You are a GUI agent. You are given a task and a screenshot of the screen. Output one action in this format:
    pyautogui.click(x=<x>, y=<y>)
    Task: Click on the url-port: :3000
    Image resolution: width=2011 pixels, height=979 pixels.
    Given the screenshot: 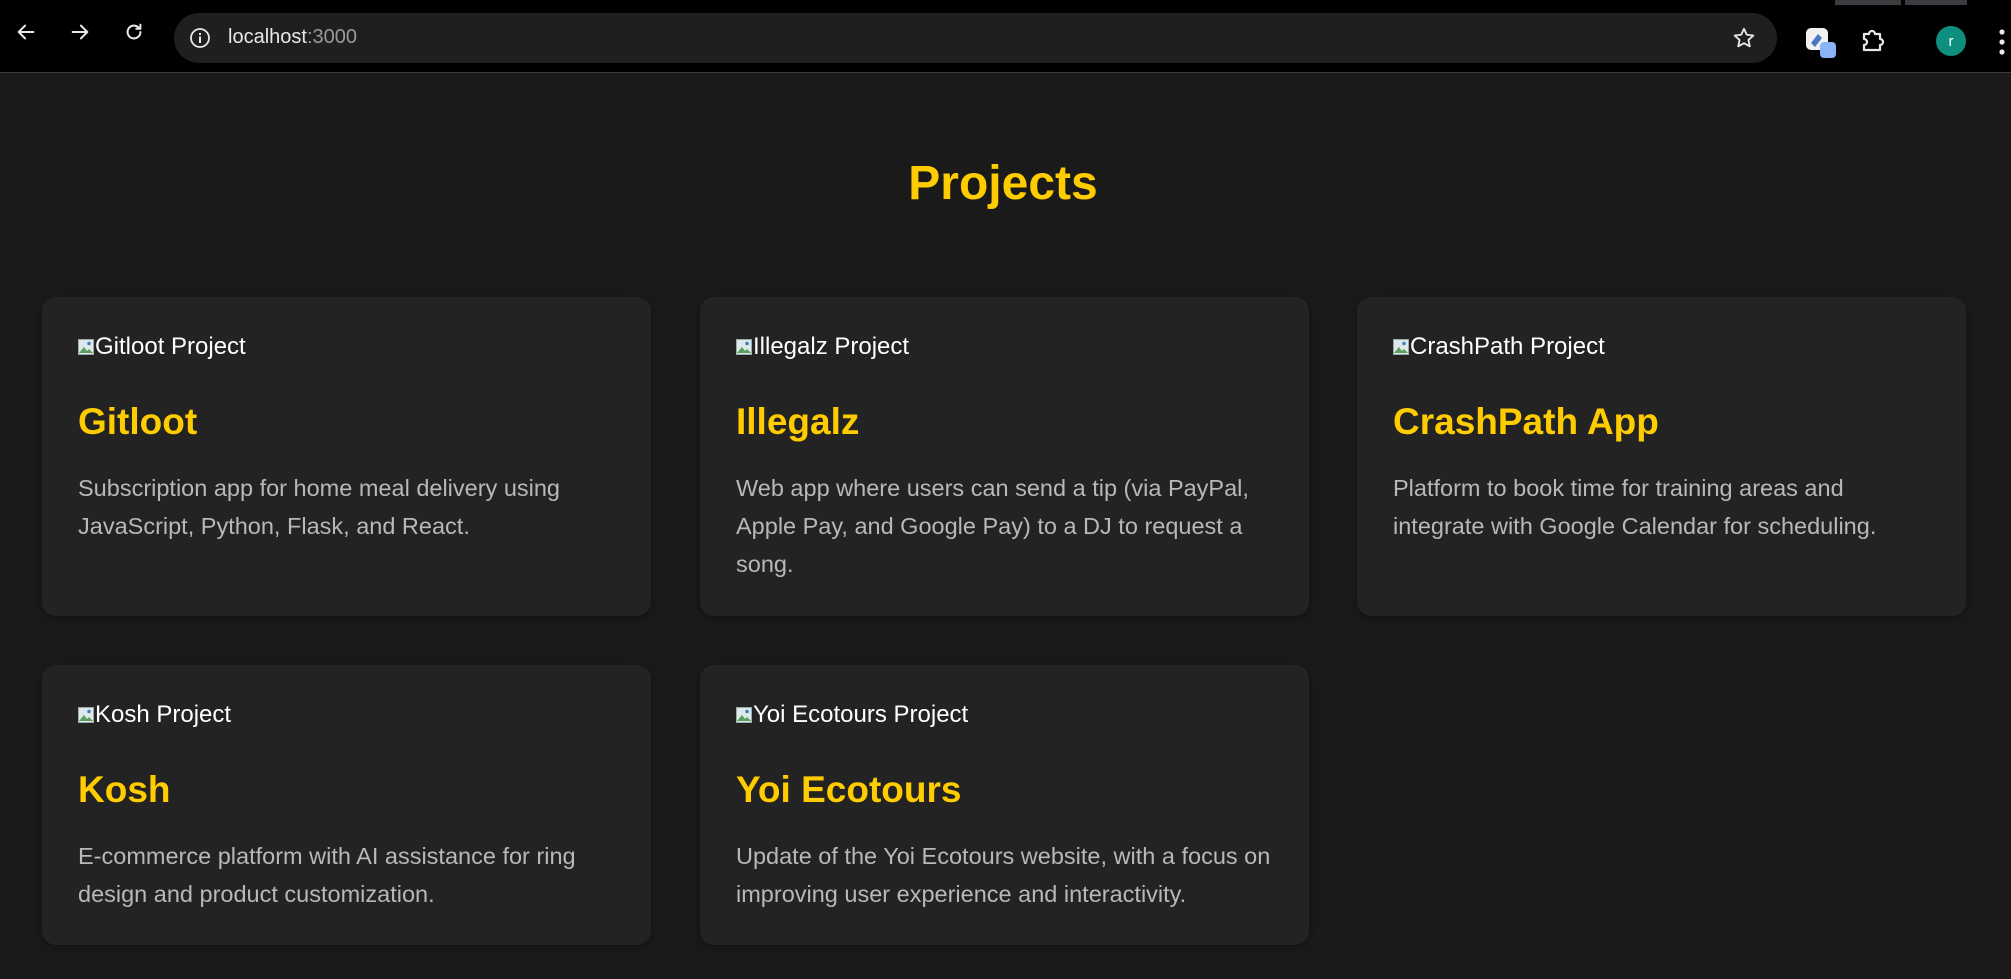 What is the action you would take?
    pyautogui.click(x=331, y=37)
    